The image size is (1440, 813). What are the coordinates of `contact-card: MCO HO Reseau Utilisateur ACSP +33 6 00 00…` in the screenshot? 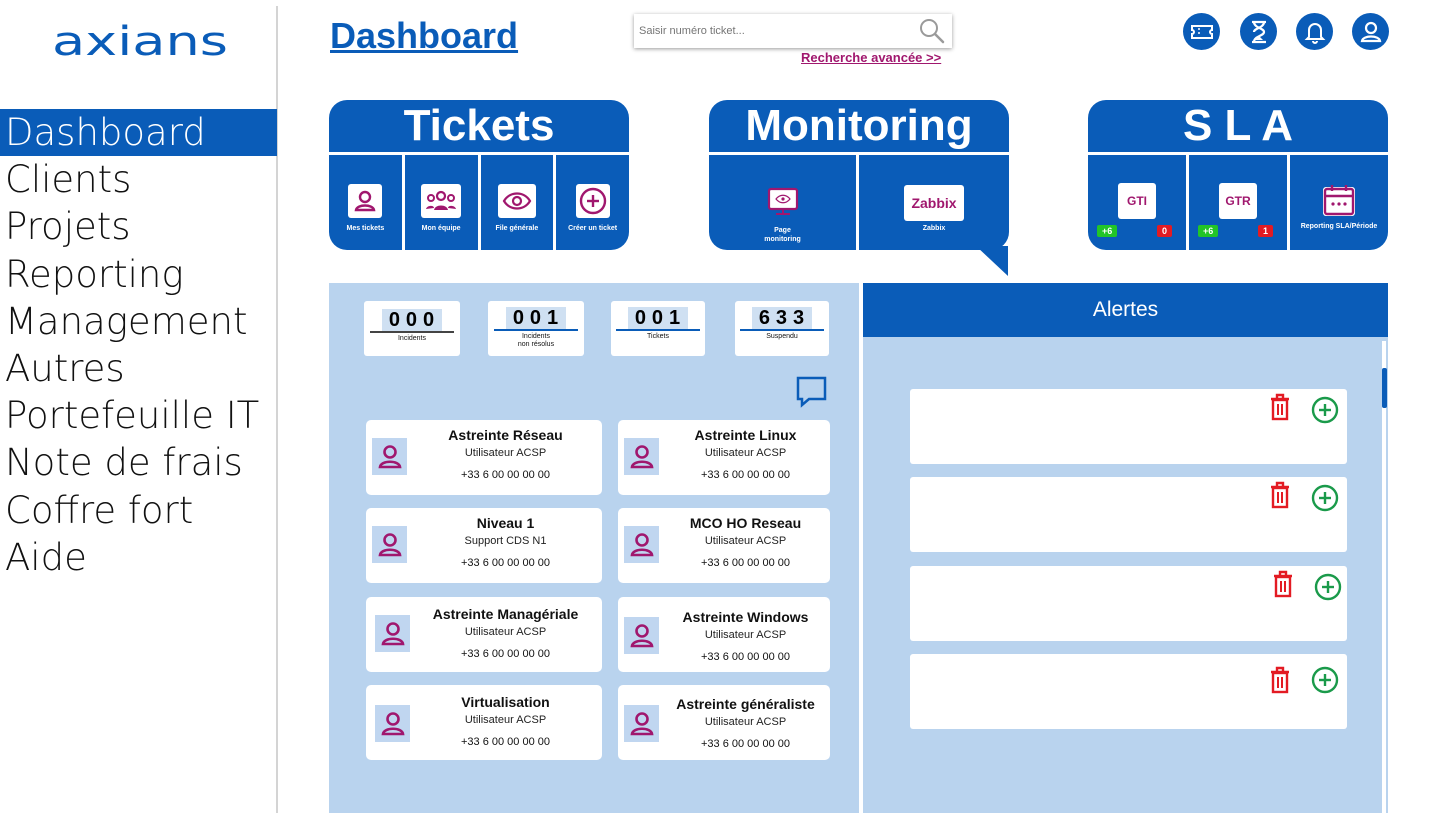 It's located at (724, 545).